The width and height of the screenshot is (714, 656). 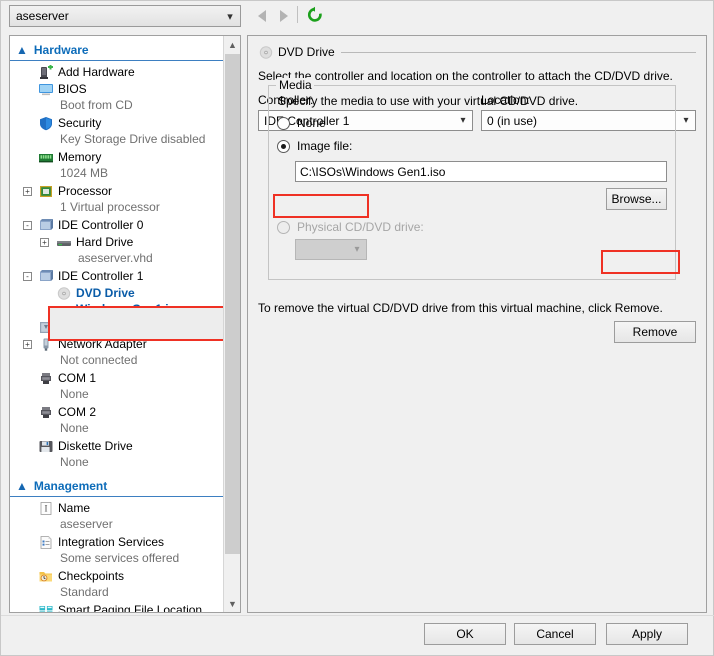 What do you see at coordinates (99, 360) in the screenshot?
I see `sidebar-item-network-adapter-subtext: Not connected` at bounding box center [99, 360].